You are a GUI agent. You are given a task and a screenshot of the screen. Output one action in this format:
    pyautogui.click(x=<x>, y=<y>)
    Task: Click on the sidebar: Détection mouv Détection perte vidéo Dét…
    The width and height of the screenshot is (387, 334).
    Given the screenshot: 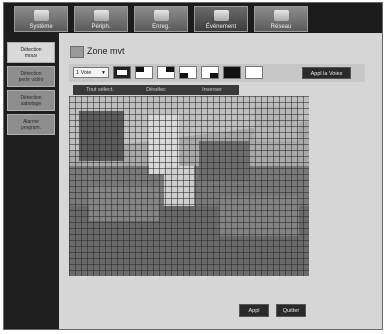 What is the action you would take?
    pyautogui.click(x=31, y=181)
    